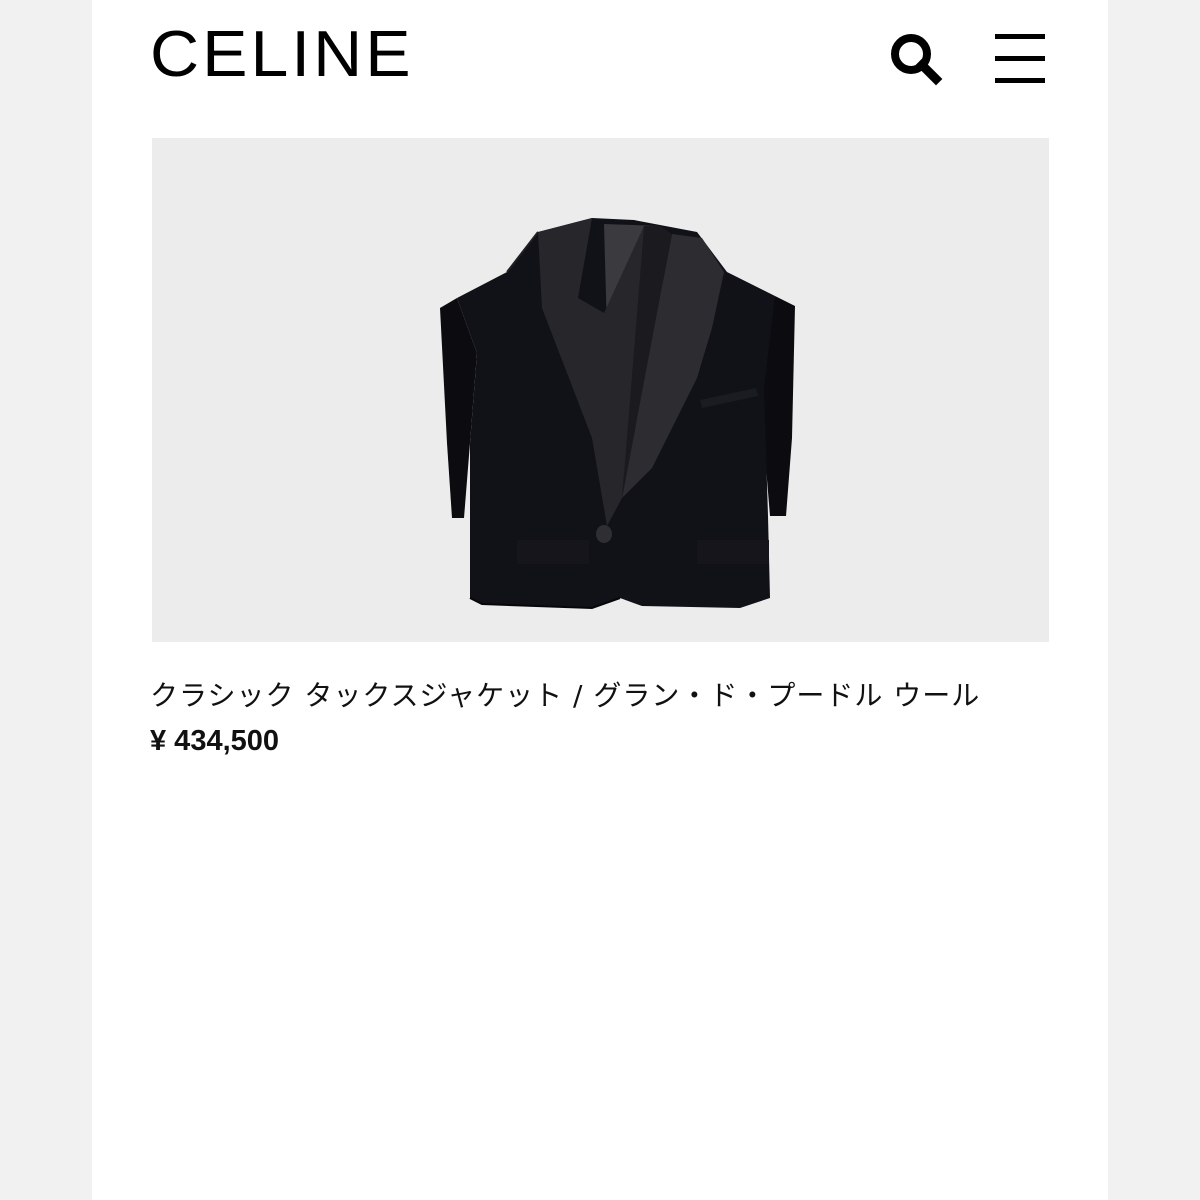 This screenshot has height=1200, width=1200. What do you see at coordinates (600, 696) in the screenshot?
I see `product-title: クラシック タックスジャケット / グラン・ド・プードル ウール` at bounding box center [600, 696].